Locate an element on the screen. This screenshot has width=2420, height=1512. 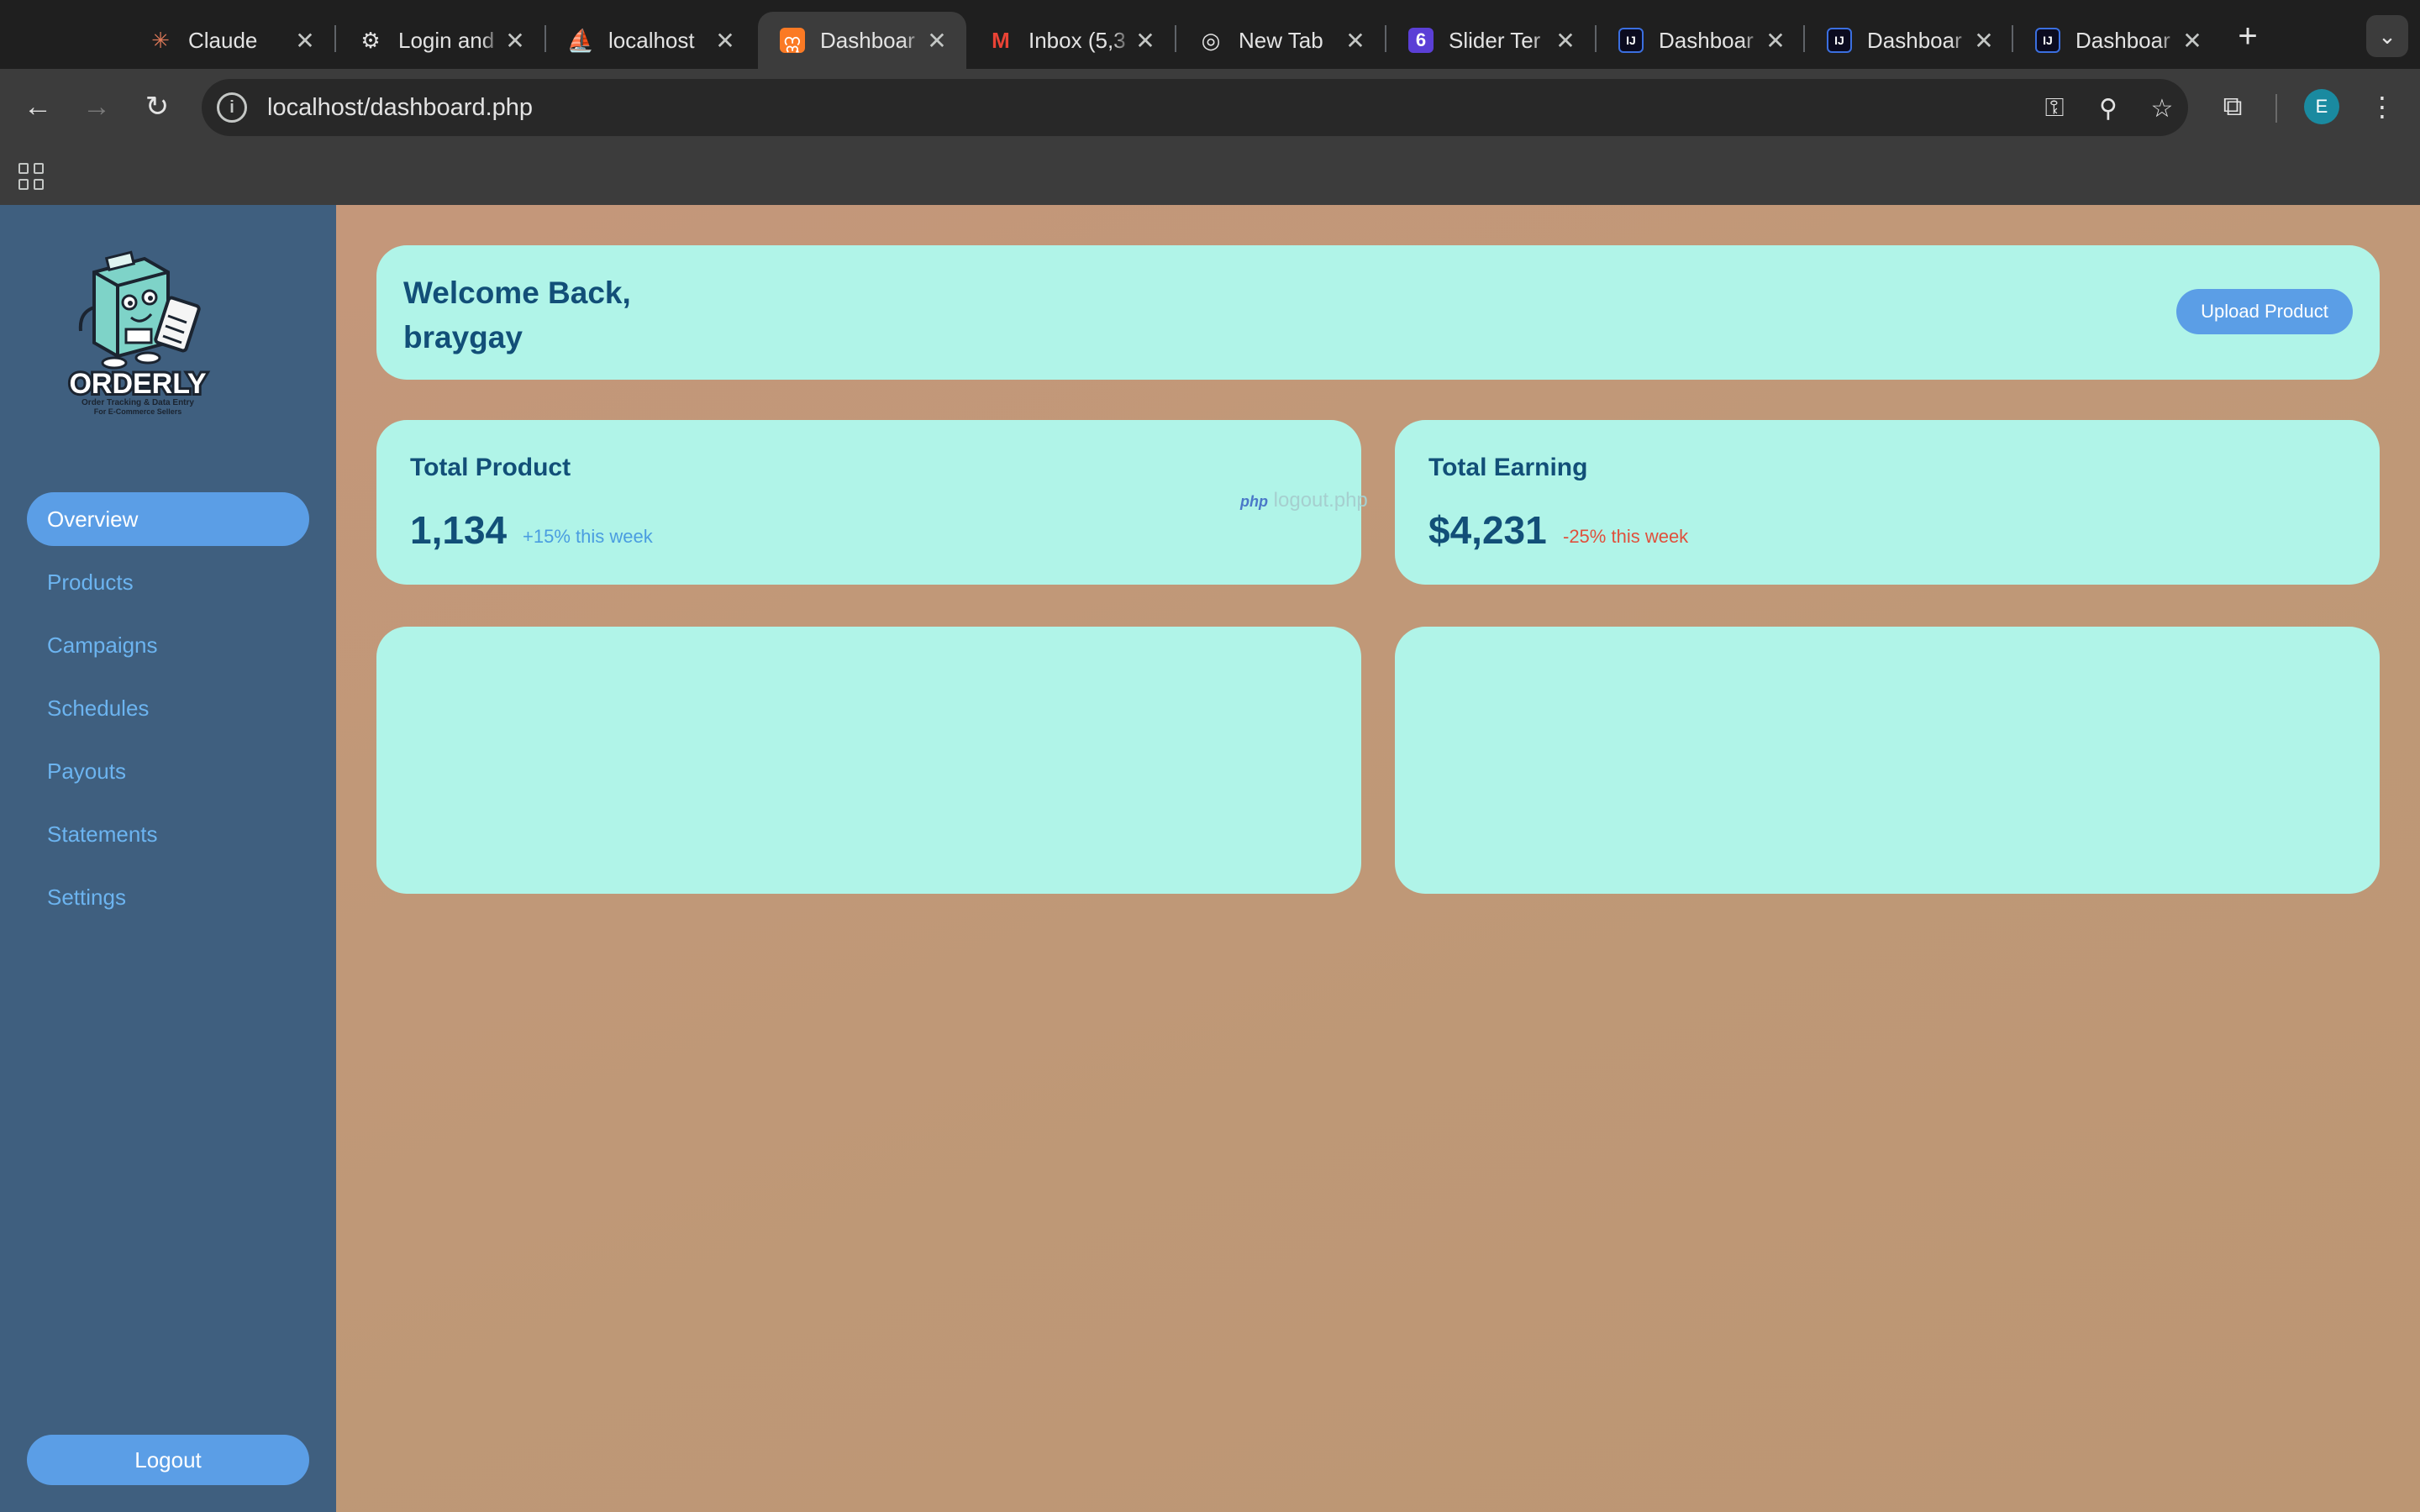
chrome-icon: ◎ is located at coordinates (1211, 40).